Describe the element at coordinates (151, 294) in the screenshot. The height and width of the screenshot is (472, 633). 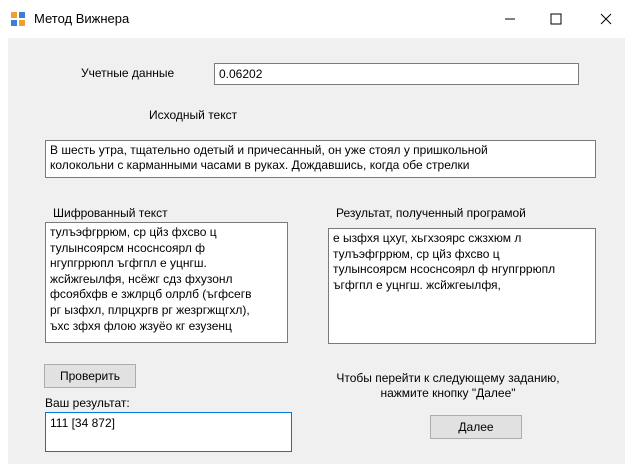
I see `cipher-line: фсоябхфв е зжлрцб олрлб (ъгфсегв` at that location.